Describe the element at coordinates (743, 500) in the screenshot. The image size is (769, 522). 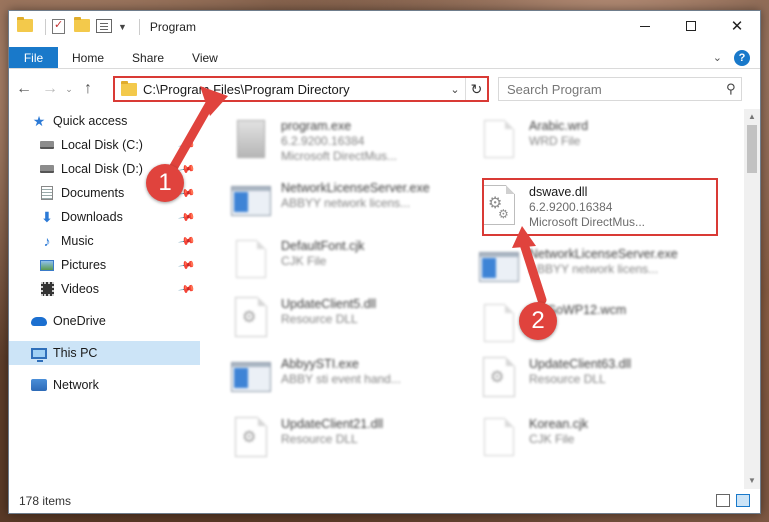
I see `tiles-view-icon` at that location.